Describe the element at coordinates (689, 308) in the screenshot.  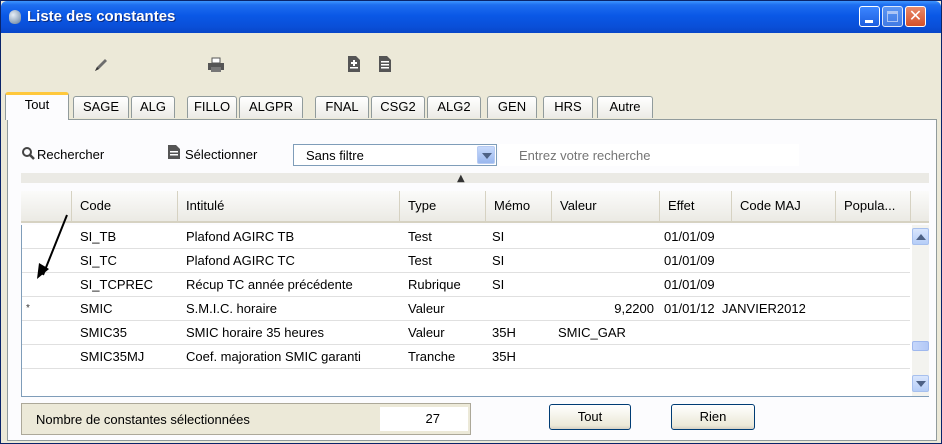
I see `cell-effet: 01/01/12` at that location.